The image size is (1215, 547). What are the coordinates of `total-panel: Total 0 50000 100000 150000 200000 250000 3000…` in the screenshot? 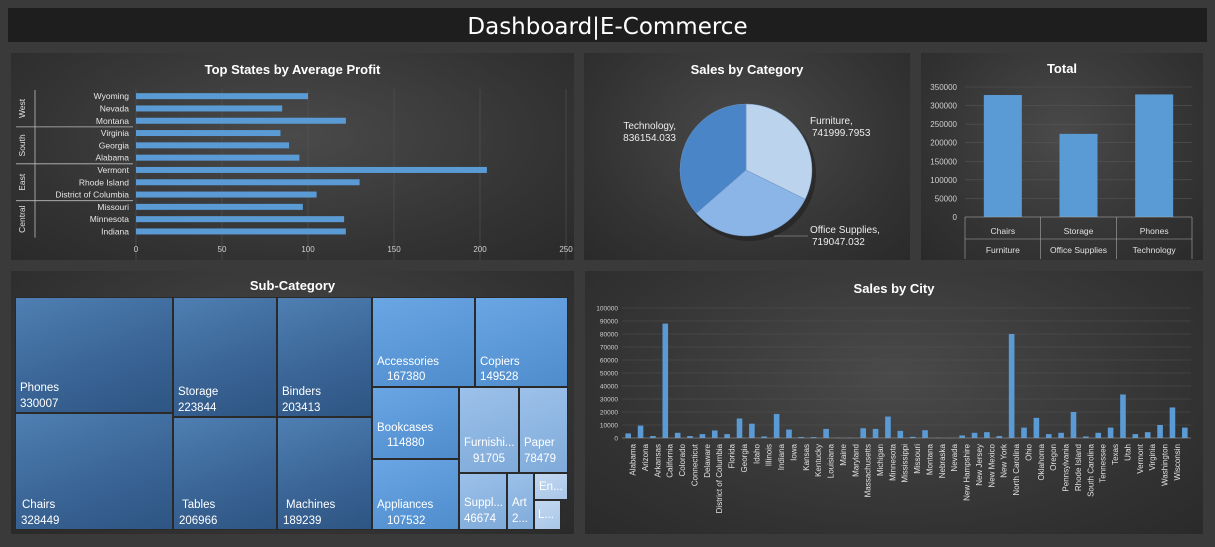 It's located at (1062, 156).